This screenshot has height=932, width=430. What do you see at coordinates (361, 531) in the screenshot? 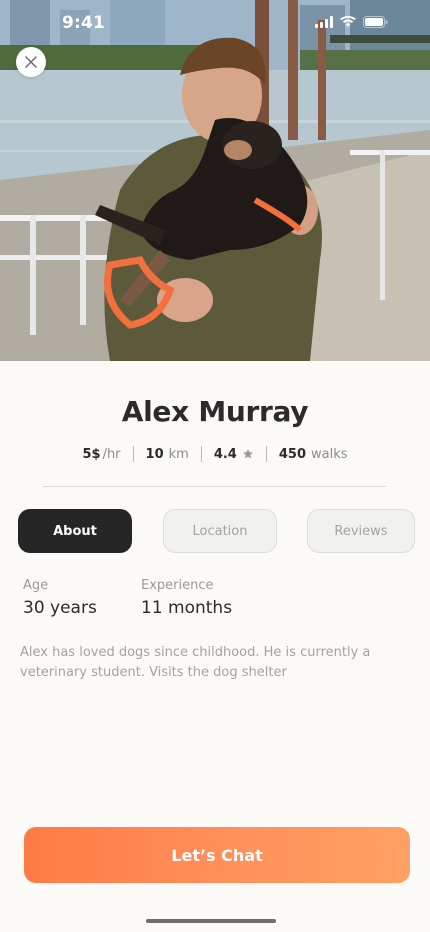
I see `tab-reviews: Reviews` at bounding box center [361, 531].